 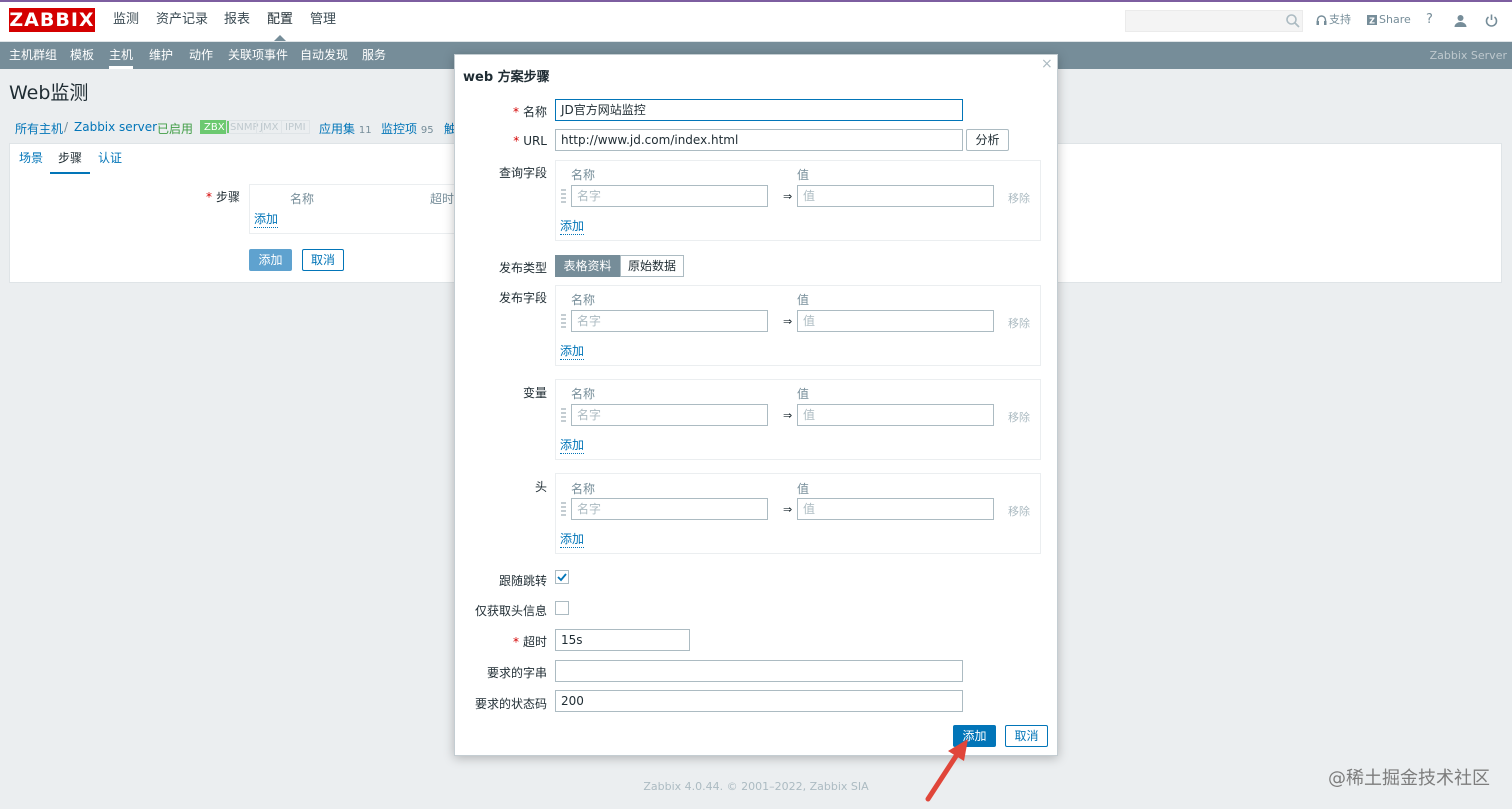 I want to click on submenu-event-correlation: 关联项事件, so click(x=258, y=55).